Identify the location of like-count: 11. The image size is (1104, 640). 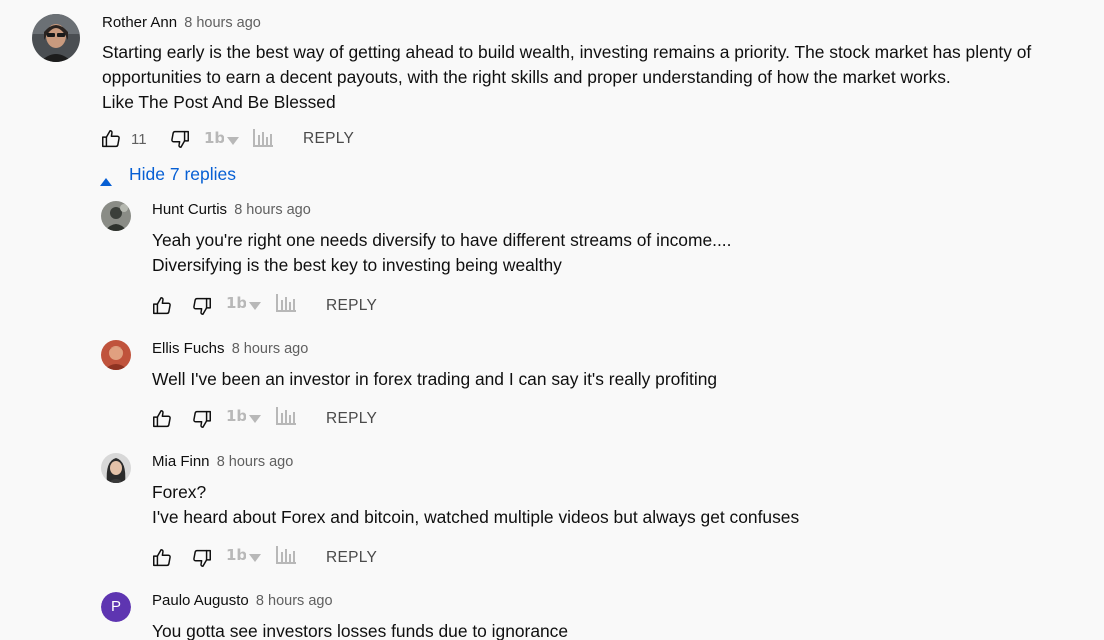
(139, 139).